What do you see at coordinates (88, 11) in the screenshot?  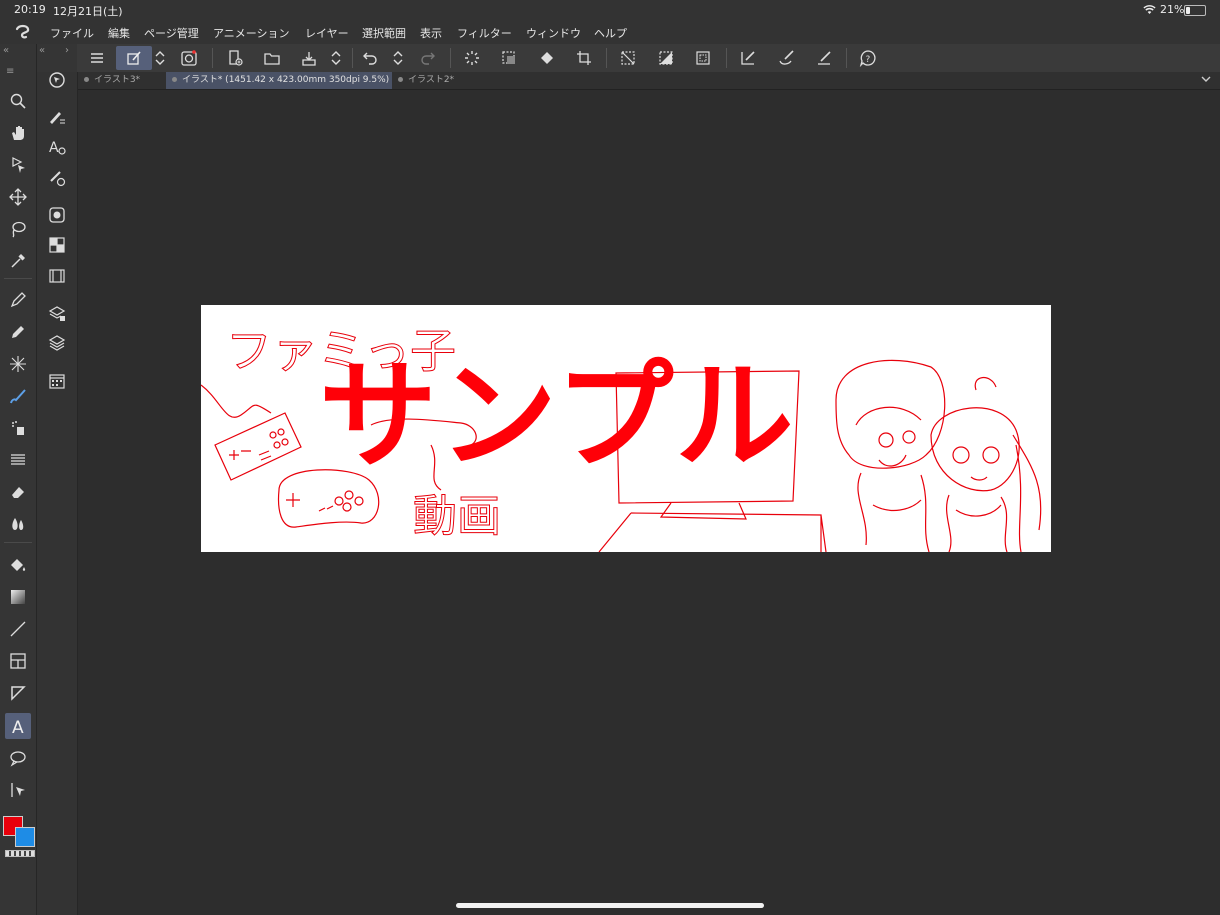 I see `status-date: 12月21日(土)` at bounding box center [88, 11].